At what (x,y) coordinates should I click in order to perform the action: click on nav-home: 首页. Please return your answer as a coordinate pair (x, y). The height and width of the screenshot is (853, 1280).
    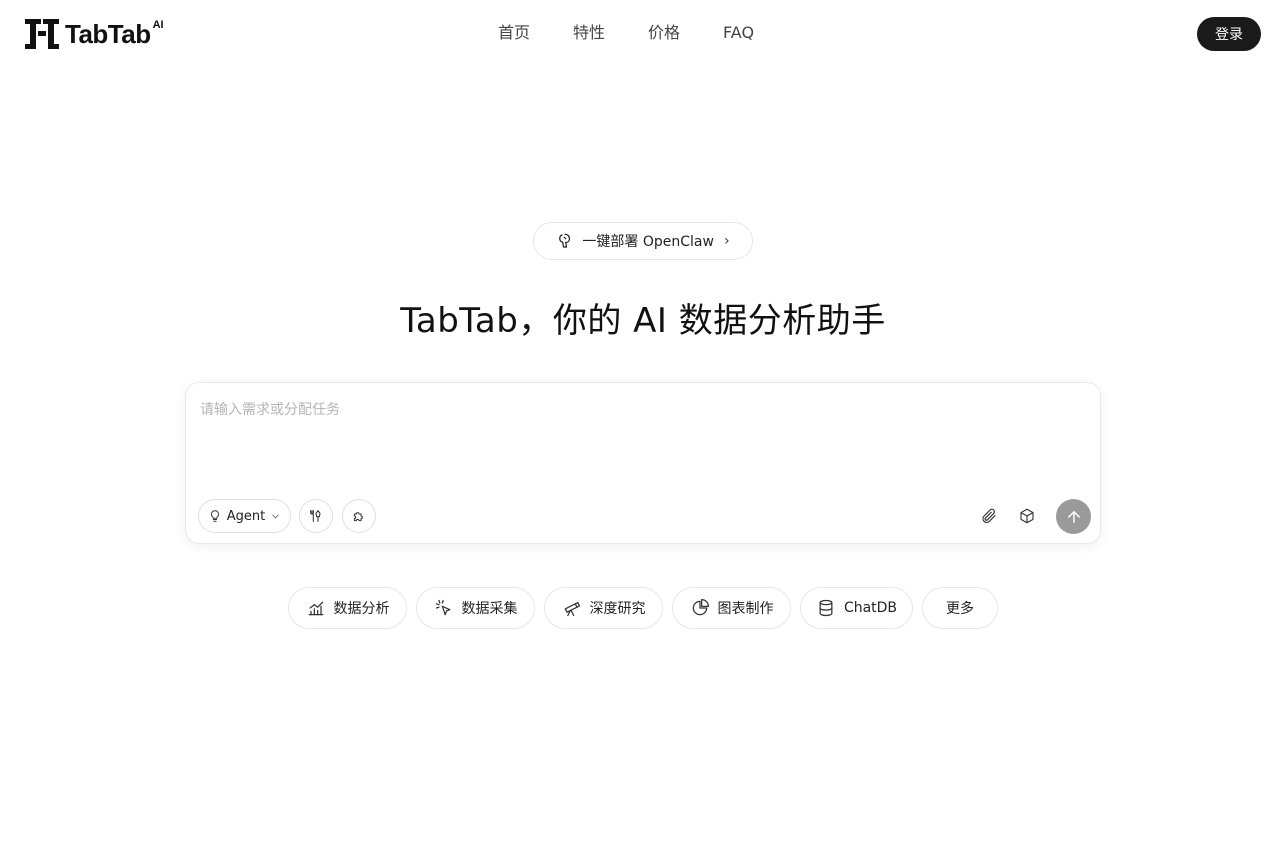
    Looking at the image, I should click on (514, 33).